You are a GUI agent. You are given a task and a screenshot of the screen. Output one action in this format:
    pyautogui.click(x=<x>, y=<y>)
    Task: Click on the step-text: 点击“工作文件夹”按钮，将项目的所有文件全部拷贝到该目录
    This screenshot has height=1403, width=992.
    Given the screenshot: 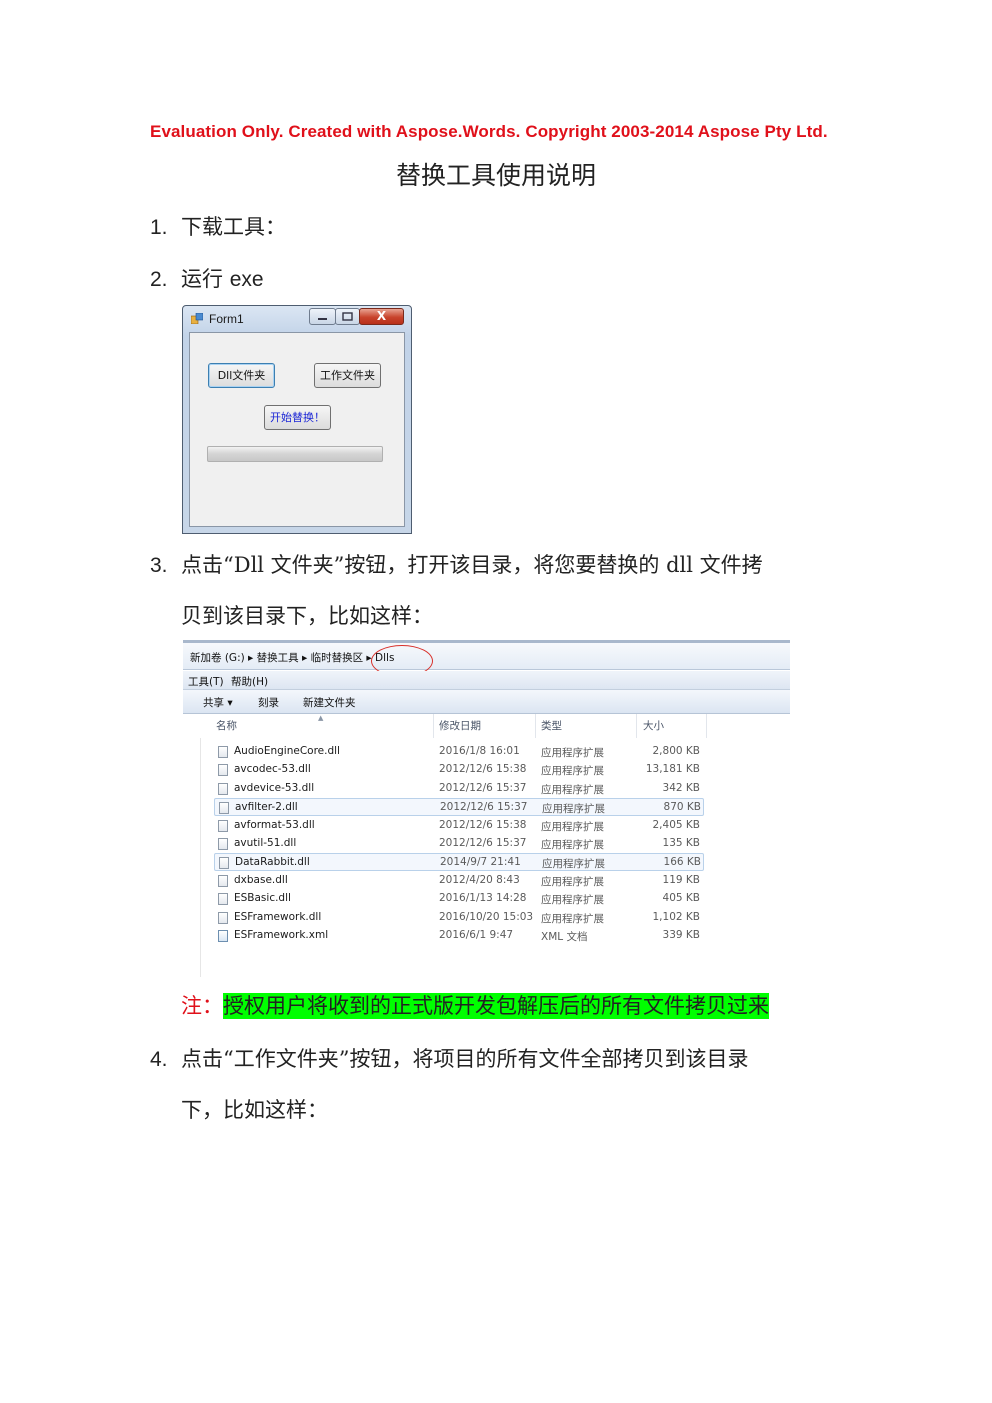 What is the action you would take?
    pyautogui.click(x=465, y=1059)
    